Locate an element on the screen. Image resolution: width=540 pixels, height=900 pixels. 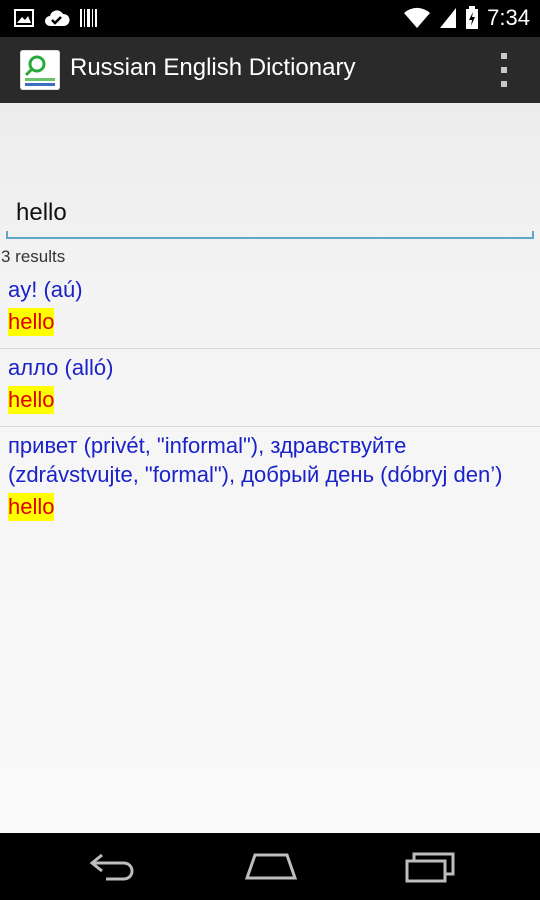
signal-icon is located at coordinates (448, 18).